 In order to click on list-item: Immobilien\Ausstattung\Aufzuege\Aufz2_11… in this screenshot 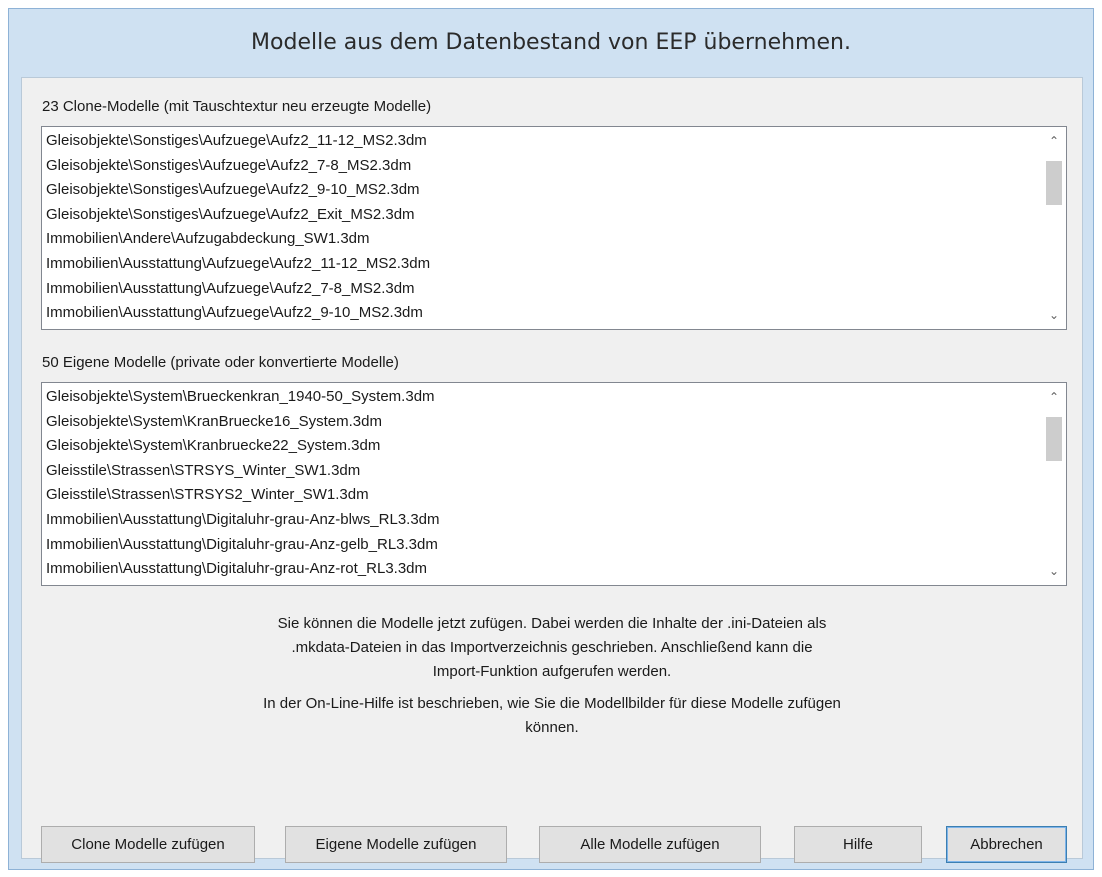, I will do `click(543, 264)`.